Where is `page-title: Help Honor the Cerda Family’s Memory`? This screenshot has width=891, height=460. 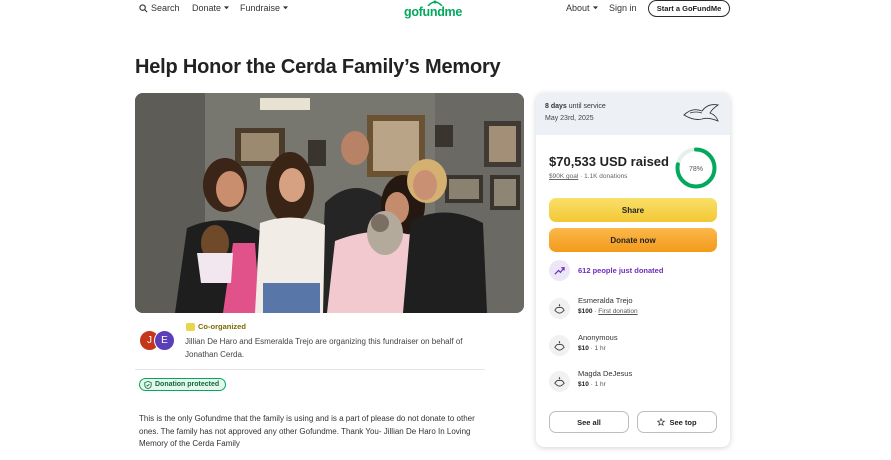
page-title: Help Honor the Cerda Family’s Memory is located at coordinates (318, 67).